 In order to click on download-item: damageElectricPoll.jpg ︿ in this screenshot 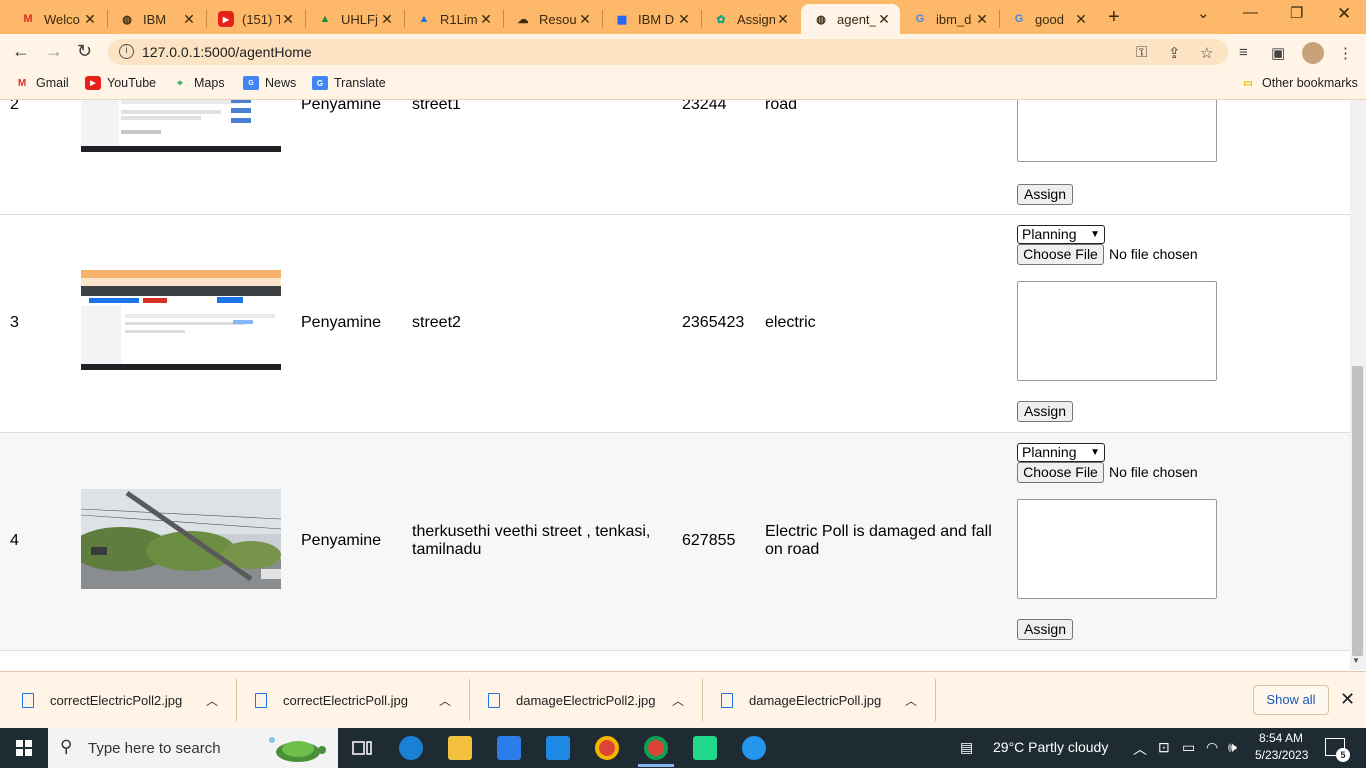, I will do `click(828, 700)`.